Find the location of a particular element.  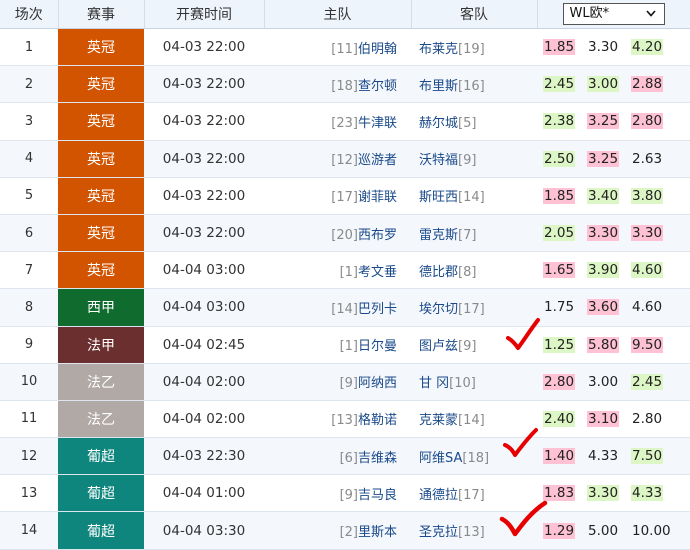

odds-value: 1.40 is located at coordinates (559, 456).